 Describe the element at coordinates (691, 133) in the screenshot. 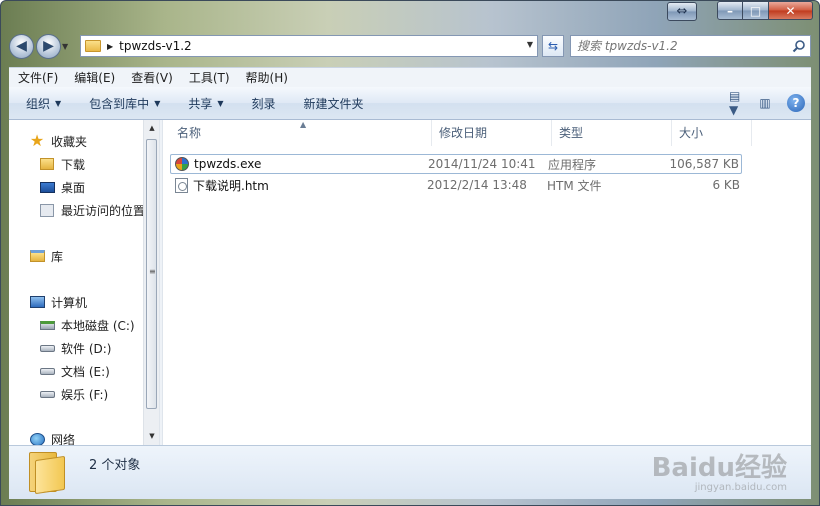

I see `column-label: 大小` at that location.